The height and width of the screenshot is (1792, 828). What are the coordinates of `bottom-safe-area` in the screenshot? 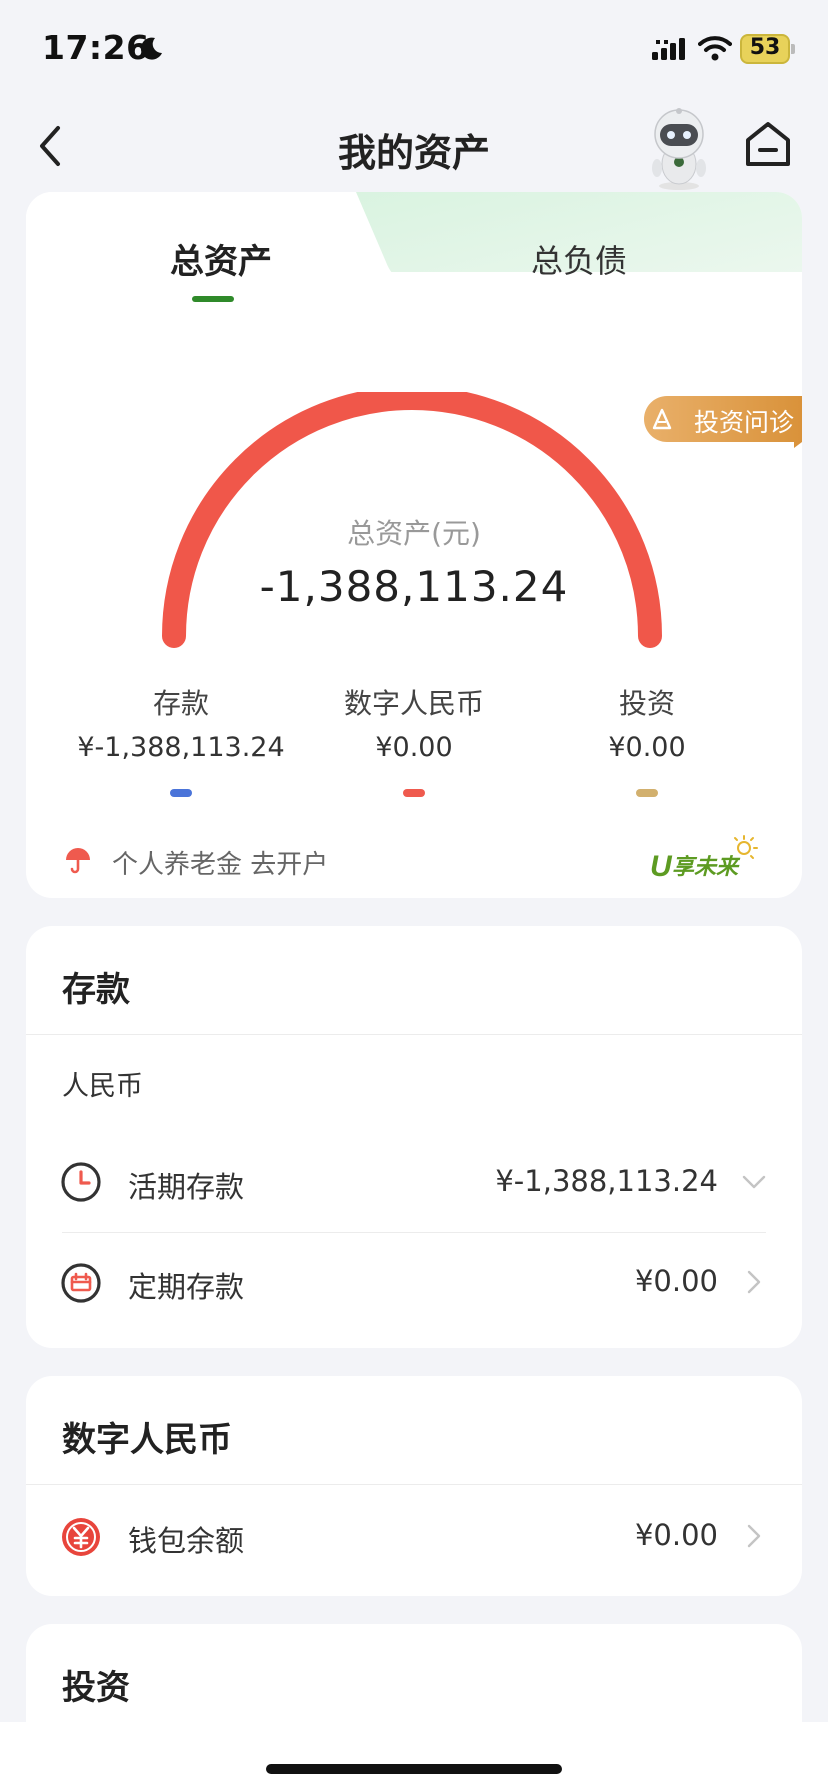 It's located at (414, 1757).